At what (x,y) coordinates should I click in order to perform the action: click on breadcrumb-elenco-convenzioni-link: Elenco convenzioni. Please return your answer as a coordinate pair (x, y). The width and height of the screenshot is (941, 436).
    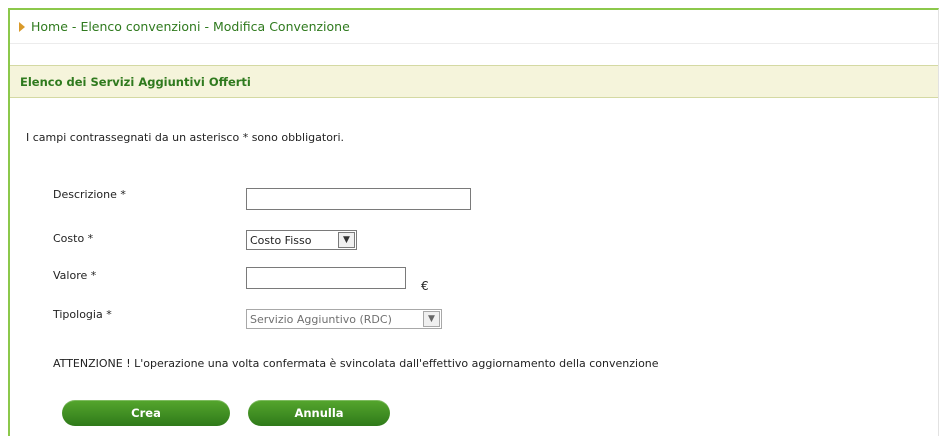
    Looking at the image, I should click on (140, 26).